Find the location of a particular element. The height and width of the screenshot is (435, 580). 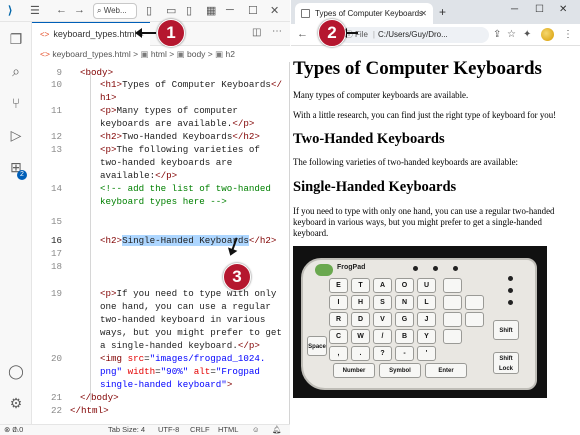

browser-tab: Types of Computer Keyboards ✕ is located at coordinates (364, 13).